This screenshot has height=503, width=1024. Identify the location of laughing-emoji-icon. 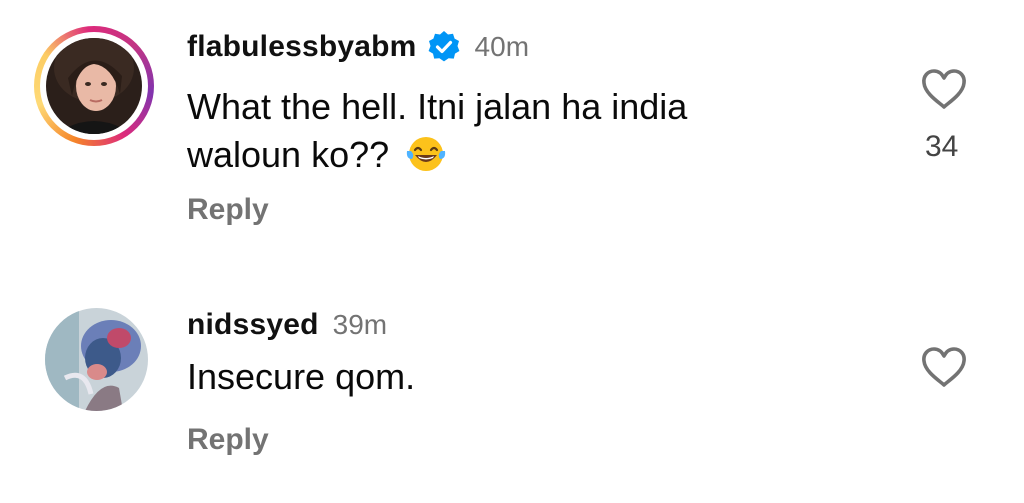
(426, 154).